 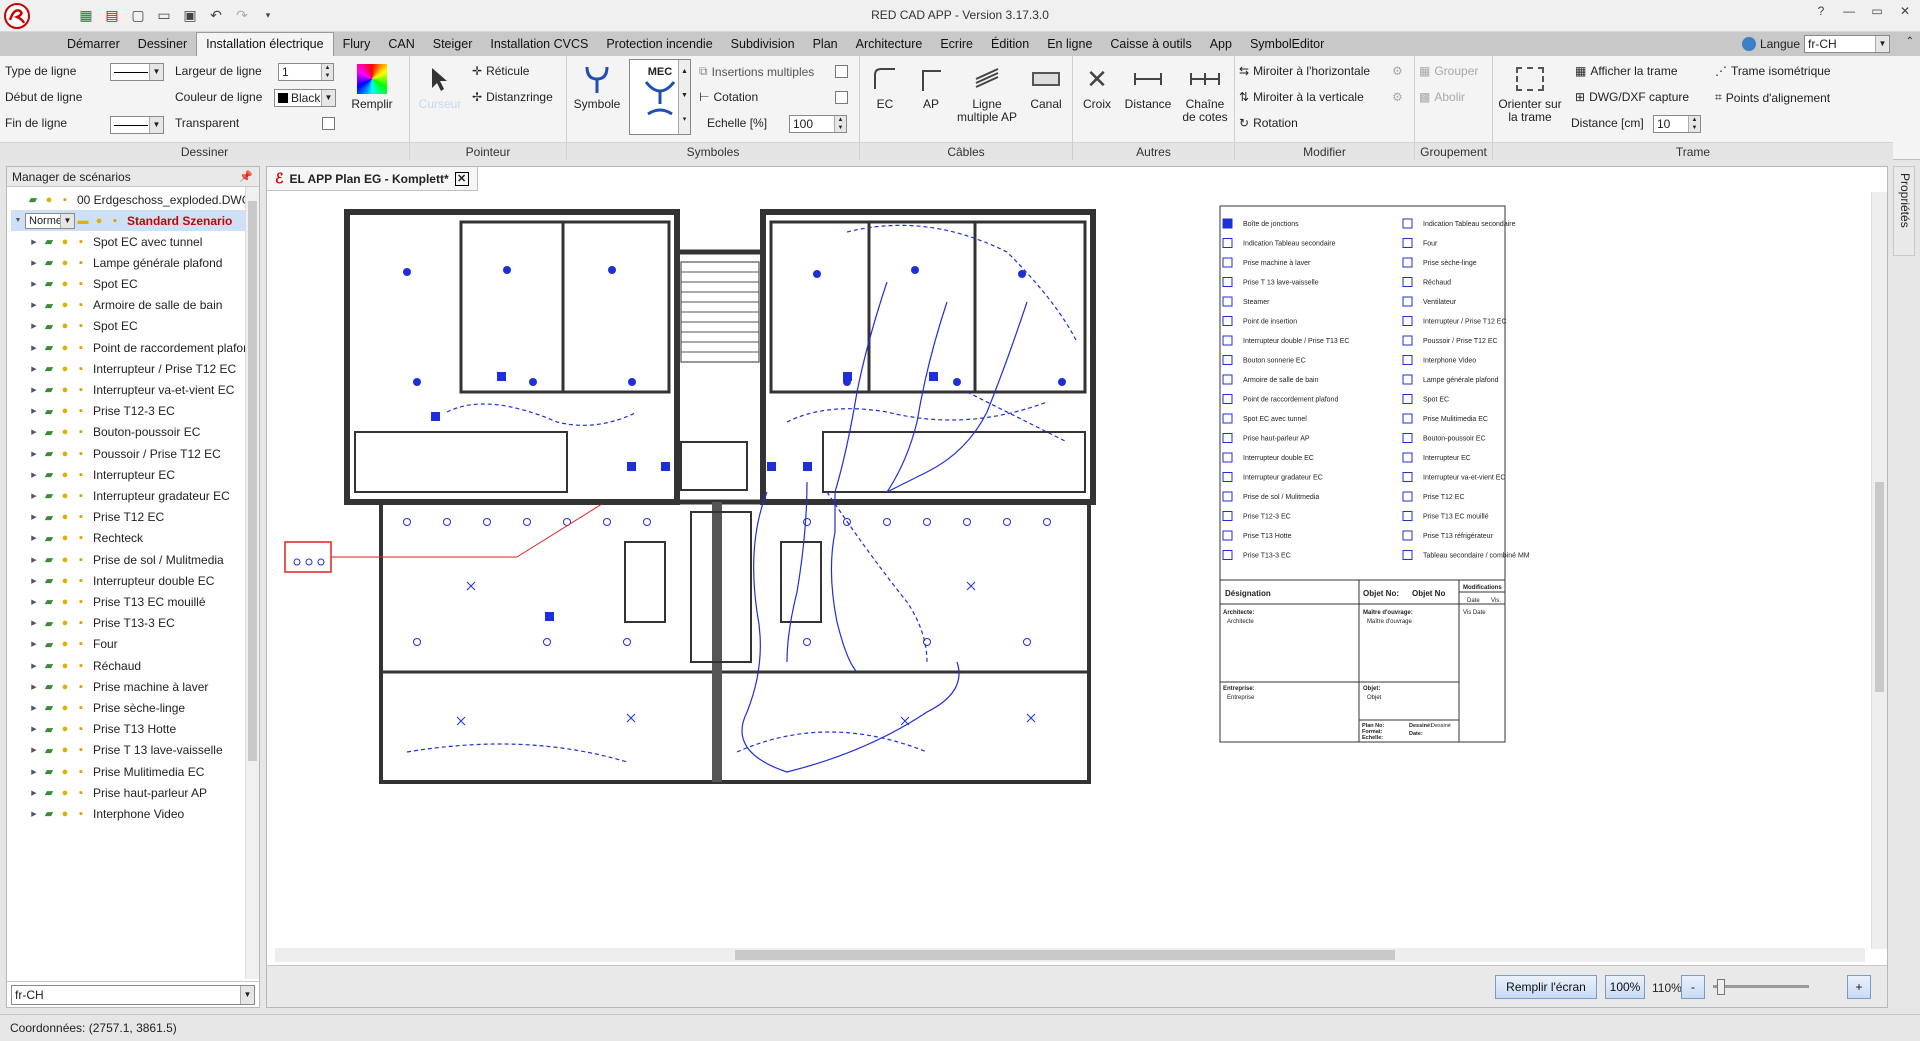 What do you see at coordinates (101, 729) in the screenshot?
I see `tree-item: ▶ ▰ ● ▪ Prise T13 Hotte` at bounding box center [101, 729].